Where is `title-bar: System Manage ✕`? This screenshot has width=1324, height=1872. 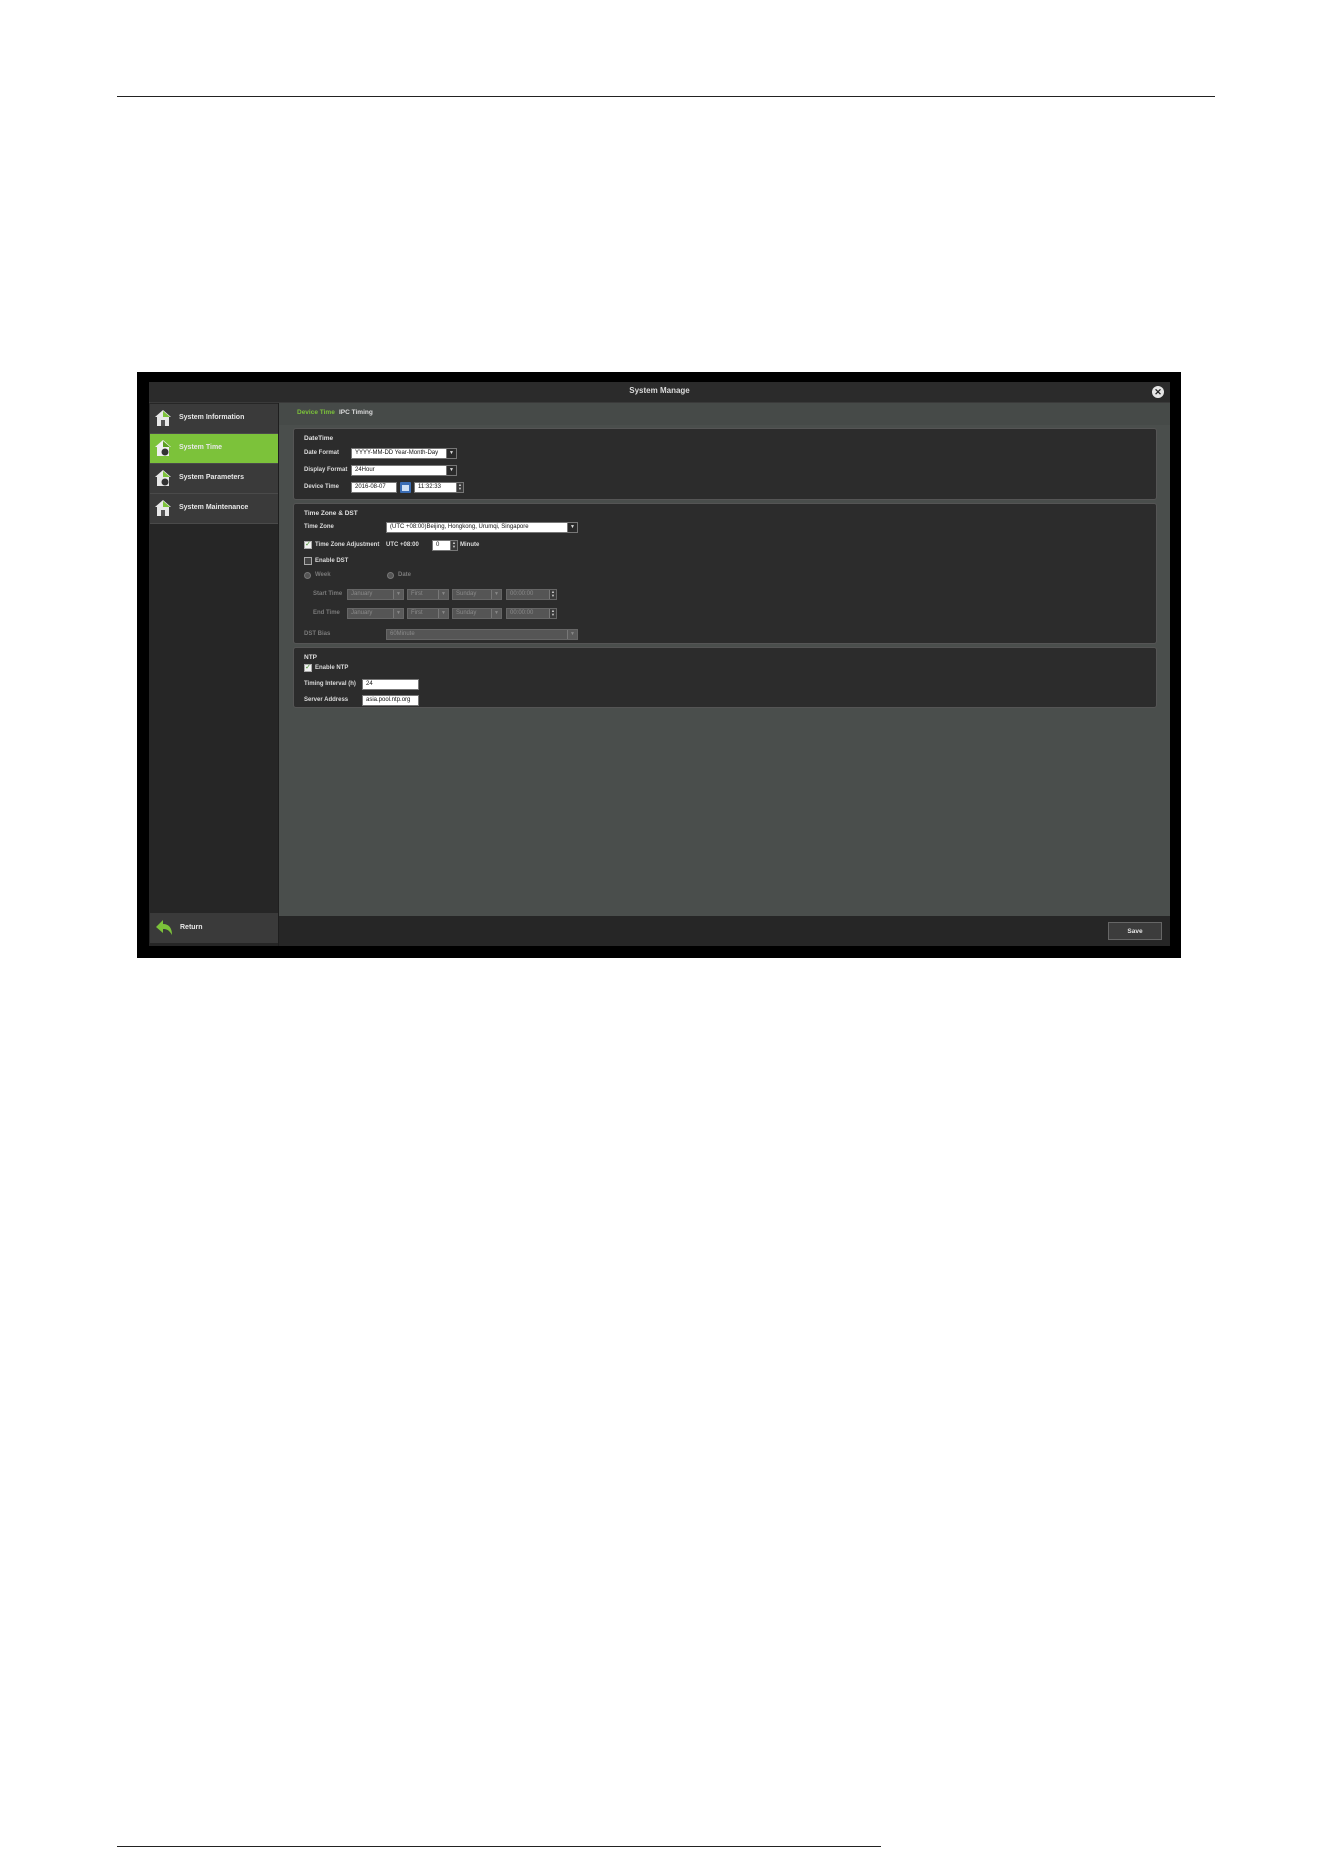
title-bar: System Manage ✕ is located at coordinates (659, 392).